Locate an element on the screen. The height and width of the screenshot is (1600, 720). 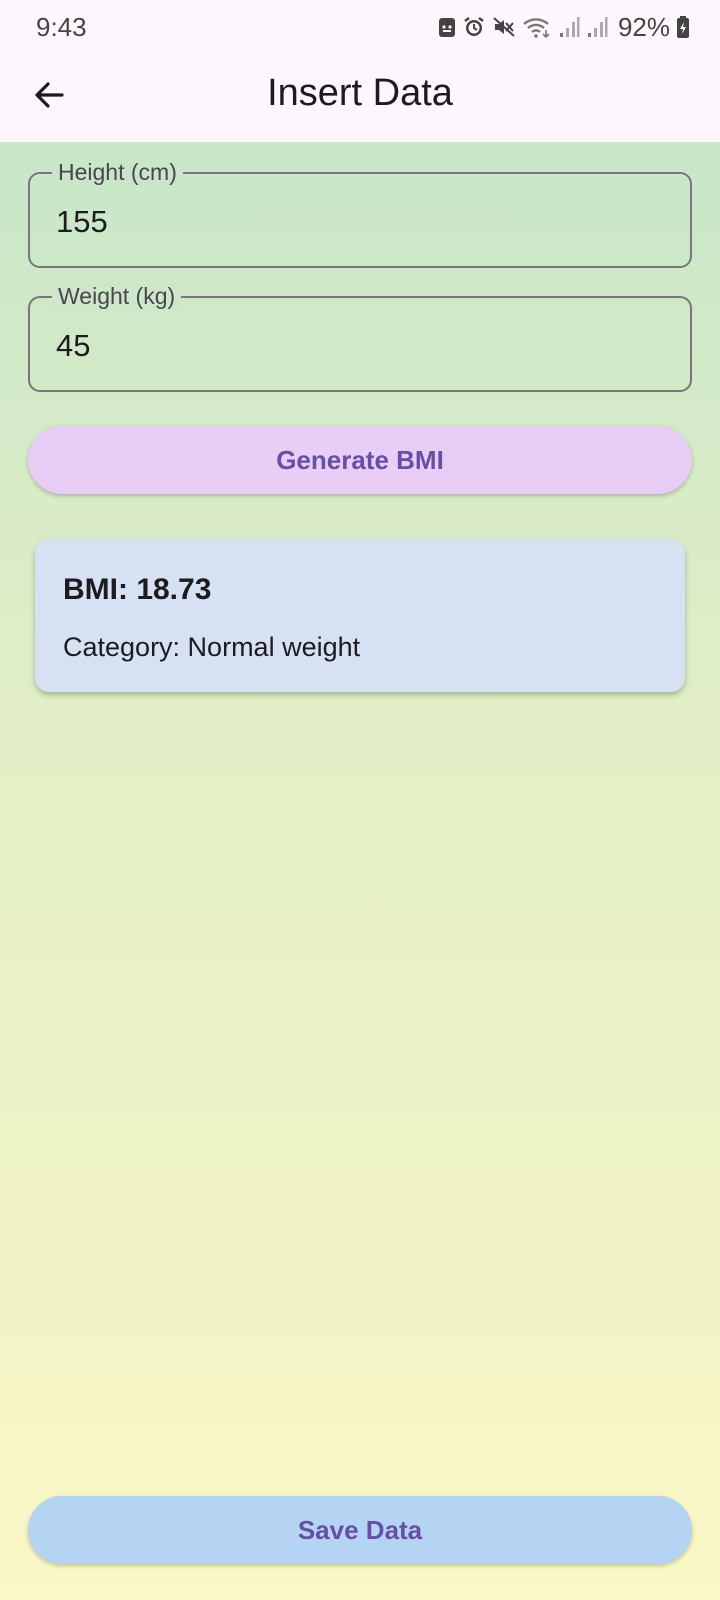
status-icons: 92% is located at coordinates (564, 27).